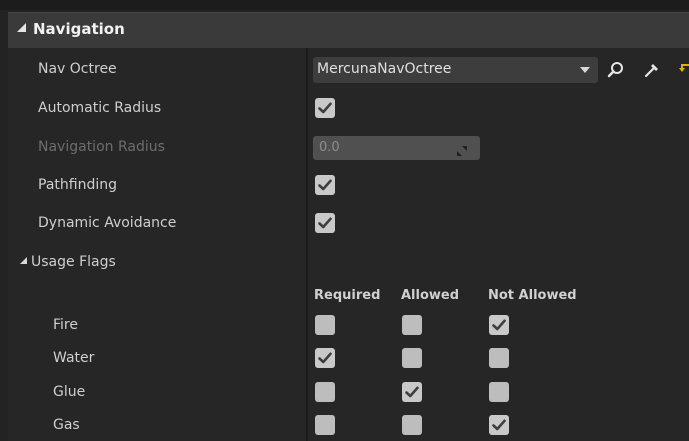 Image resolution: width=689 pixels, height=441 pixels. I want to click on glue-not-allowed-checkbox, so click(499, 392).